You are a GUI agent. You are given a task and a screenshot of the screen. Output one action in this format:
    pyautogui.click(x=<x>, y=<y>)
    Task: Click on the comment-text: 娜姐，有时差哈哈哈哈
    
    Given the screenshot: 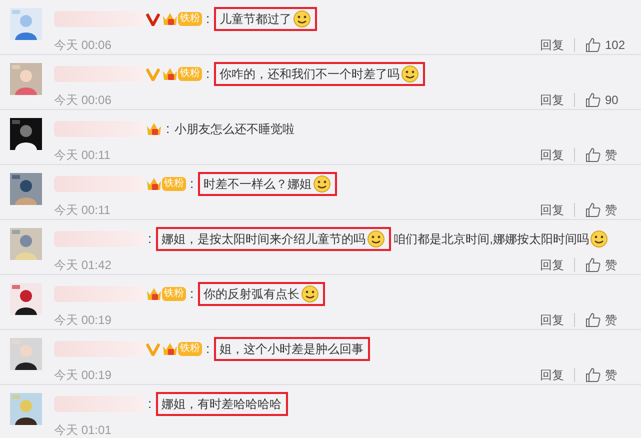 What is the action you would take?
    pyautogui.click(x=222, y=404)
    